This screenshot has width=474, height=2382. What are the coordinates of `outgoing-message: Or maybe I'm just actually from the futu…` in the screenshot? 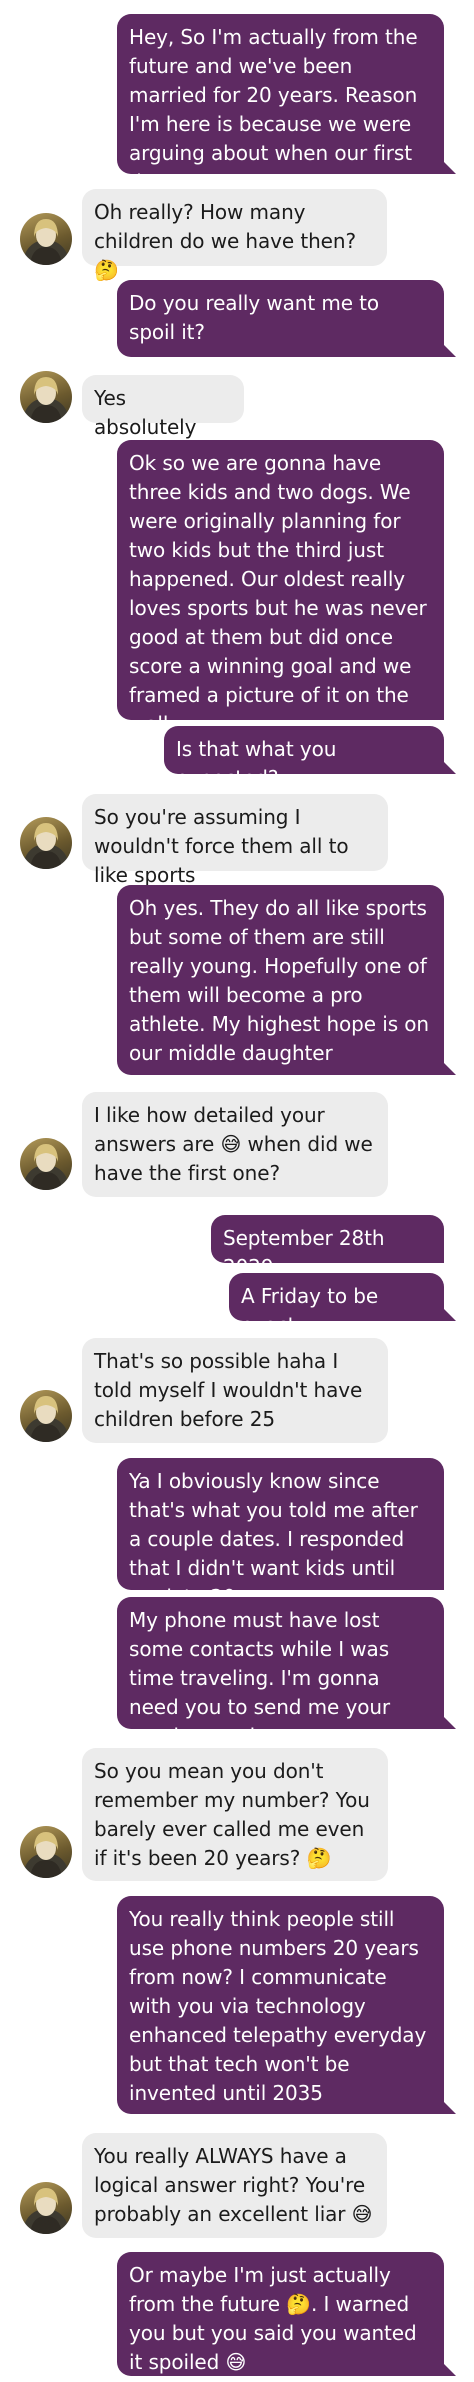 It's located at (286, 2314).